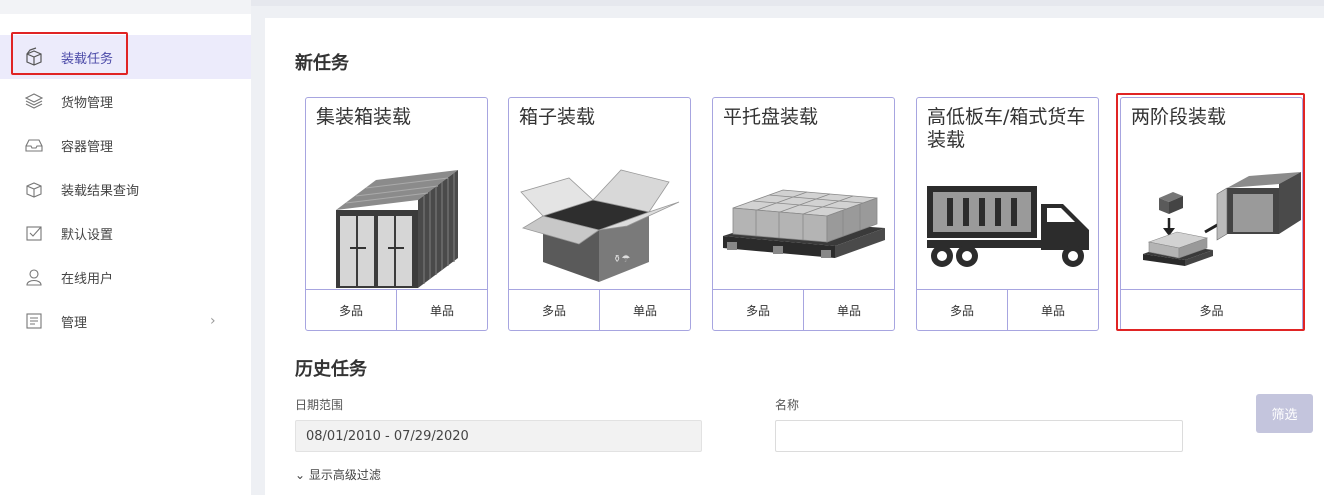 The width and height of the screenshot is (1324, 495). I want to click on sidebar-top-strip, so click(125, 7).